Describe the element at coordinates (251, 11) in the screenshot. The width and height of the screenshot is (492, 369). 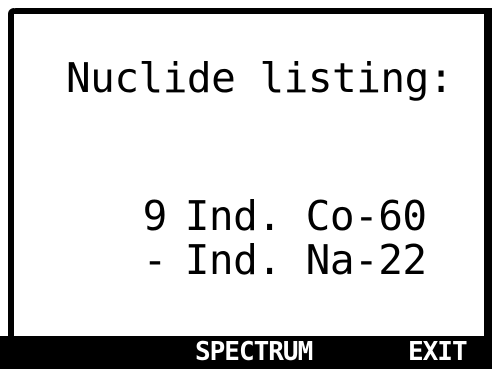
I see `display-bezel-top` at that location.